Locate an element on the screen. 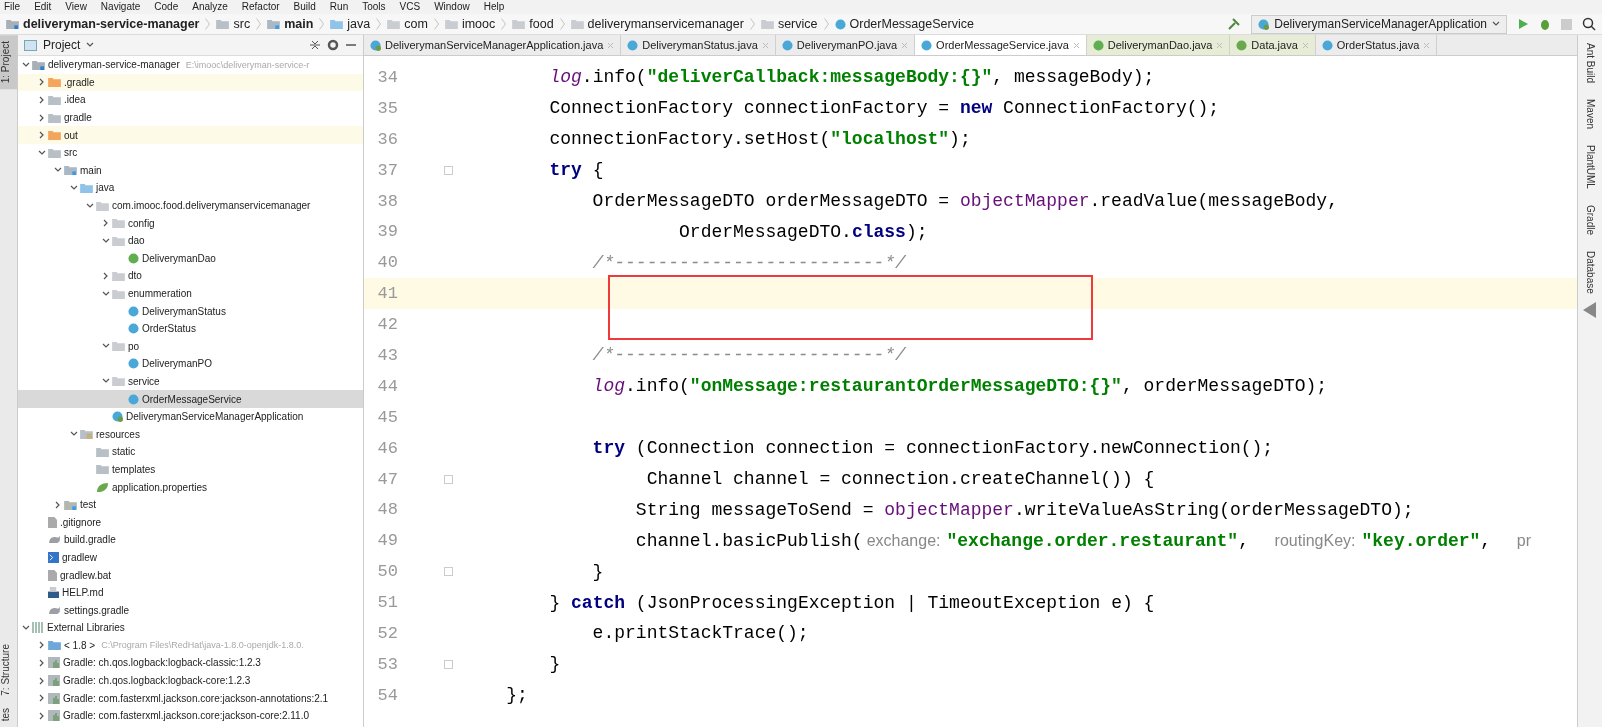 Image resolution: width=1602 pixels, height=727 pixels. tree-item: settings.gradle is located at coordinates (190, 610).